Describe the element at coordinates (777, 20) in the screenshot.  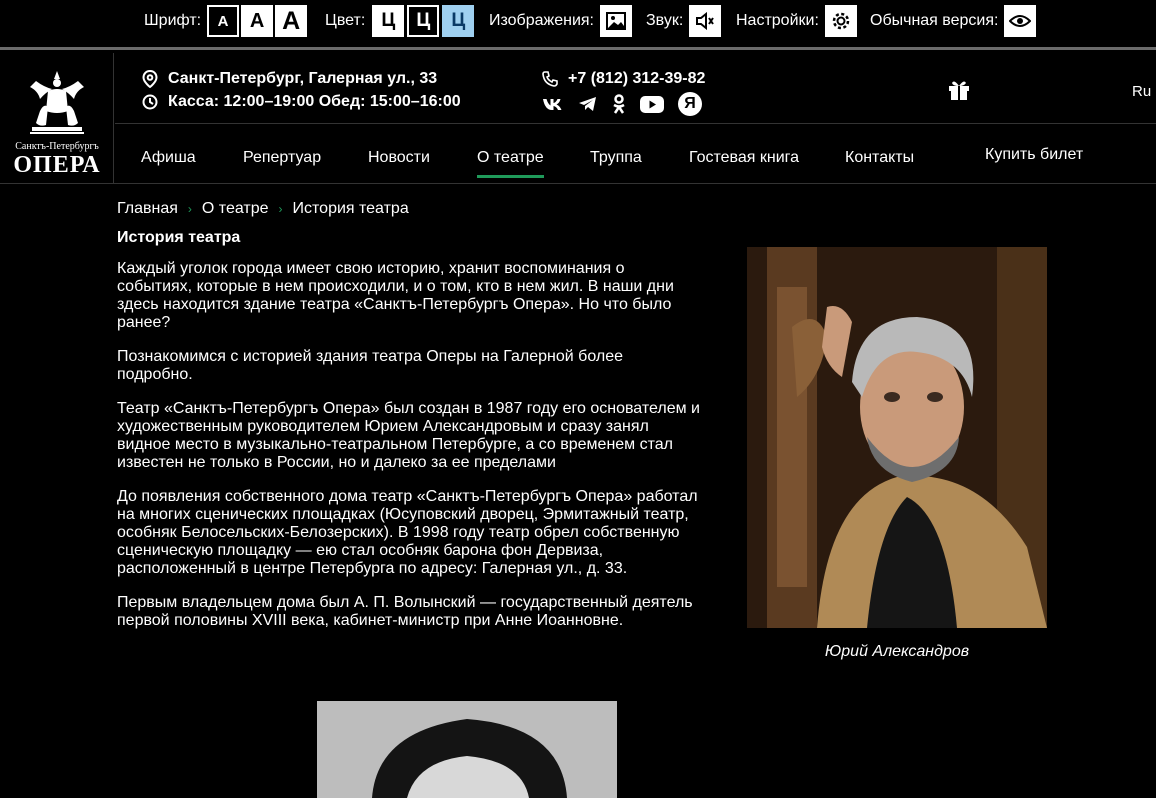
I see `settings-label: Настройки:` at that location.